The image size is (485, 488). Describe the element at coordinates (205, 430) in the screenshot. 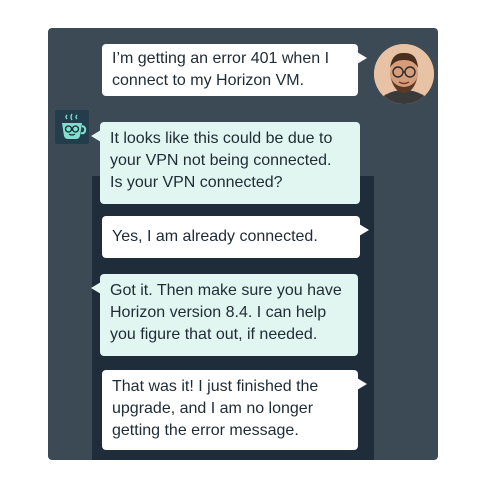

I see `message-line: getting the error message.` at that location.